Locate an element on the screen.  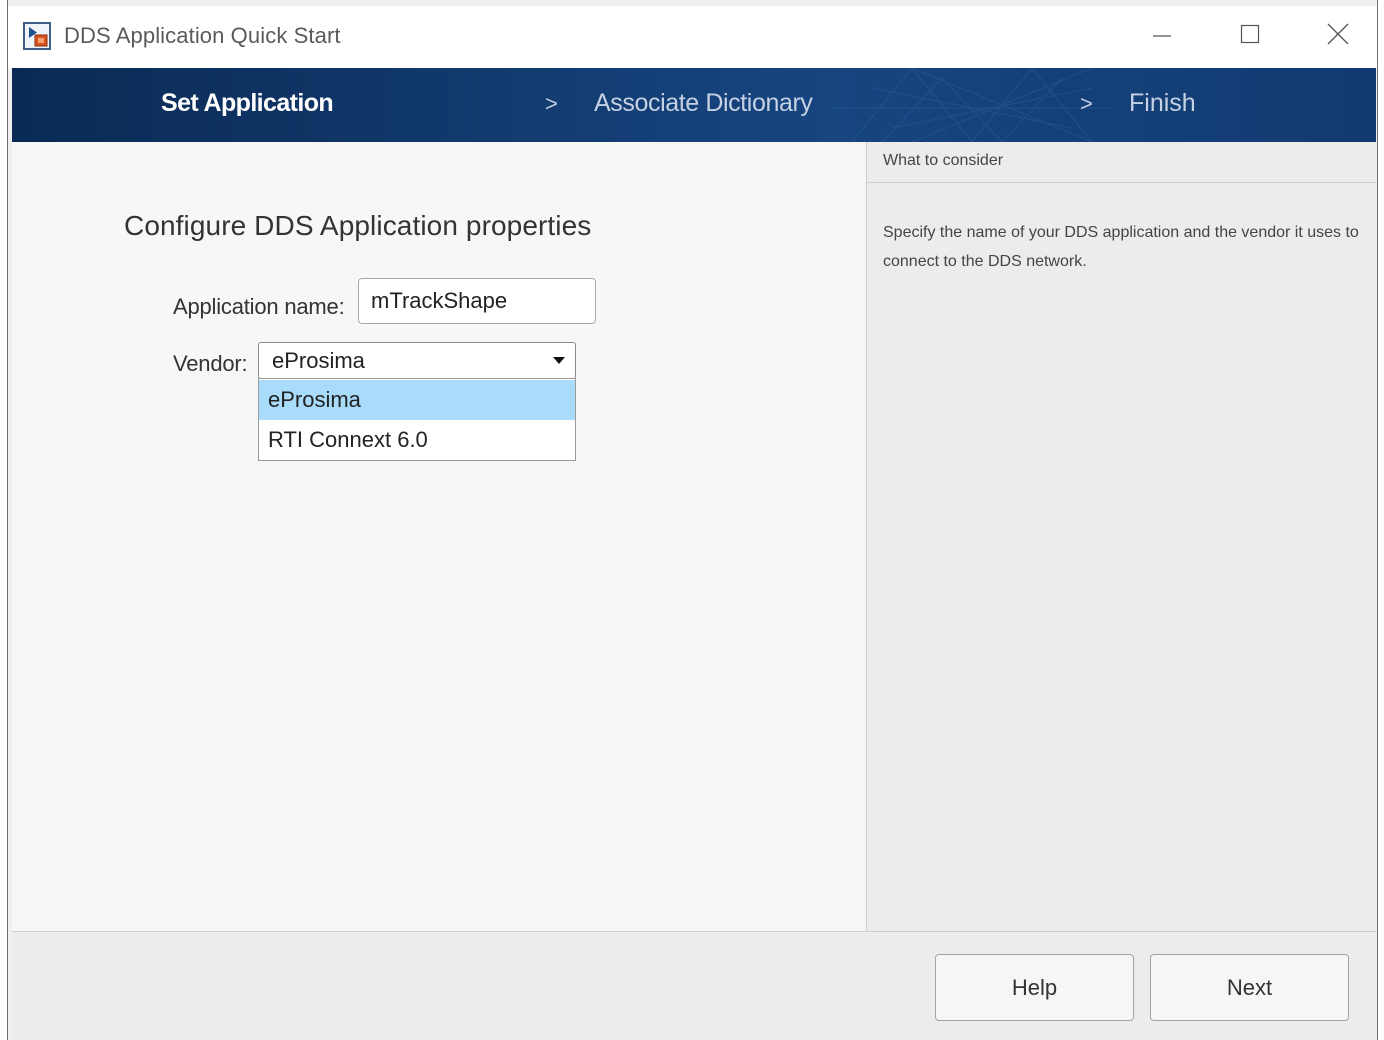
step-set-application: Set Application is located at coordinates (247, 103).